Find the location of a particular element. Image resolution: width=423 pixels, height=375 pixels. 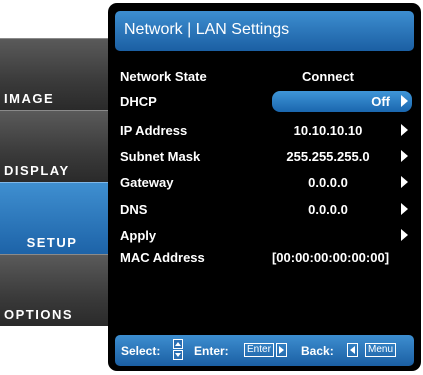

row-label: DNS is located at coordinates (134, 209).